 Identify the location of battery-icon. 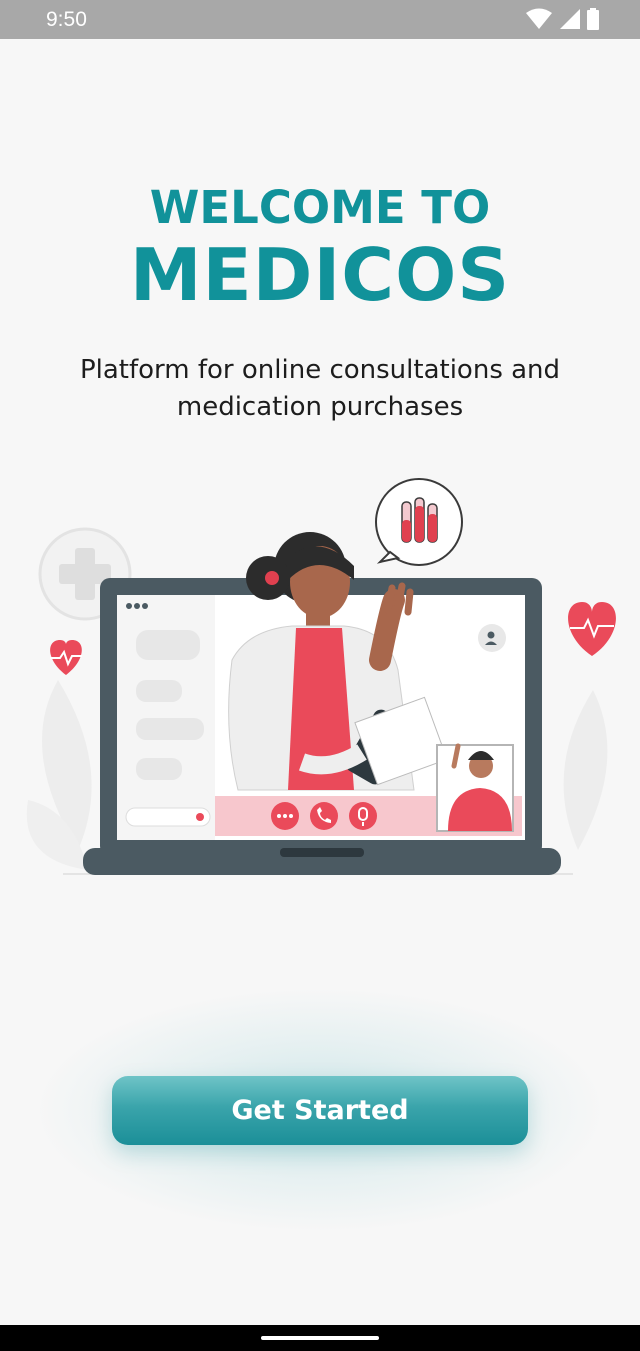
(593, 19).